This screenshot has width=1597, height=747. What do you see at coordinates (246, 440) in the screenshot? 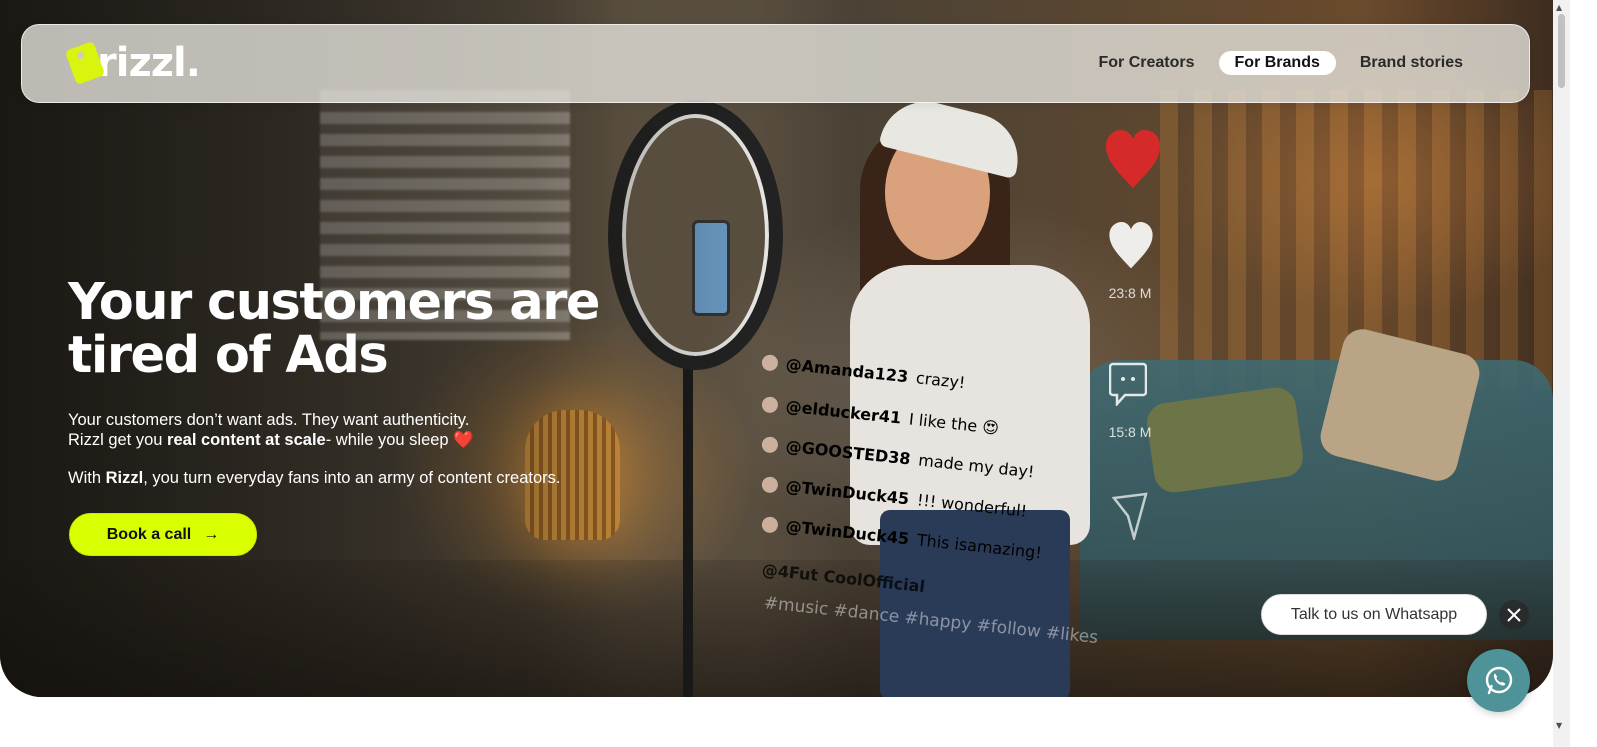
I see `sub-line-2-bold: real content at scale` at bounding box center [246, 440].